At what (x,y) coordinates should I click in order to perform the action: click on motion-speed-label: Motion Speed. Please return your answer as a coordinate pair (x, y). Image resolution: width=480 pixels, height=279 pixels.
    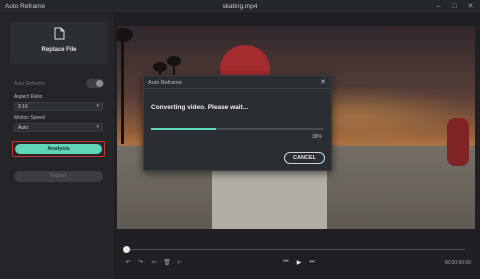
    Looking at the image, I should click on (29, 118).